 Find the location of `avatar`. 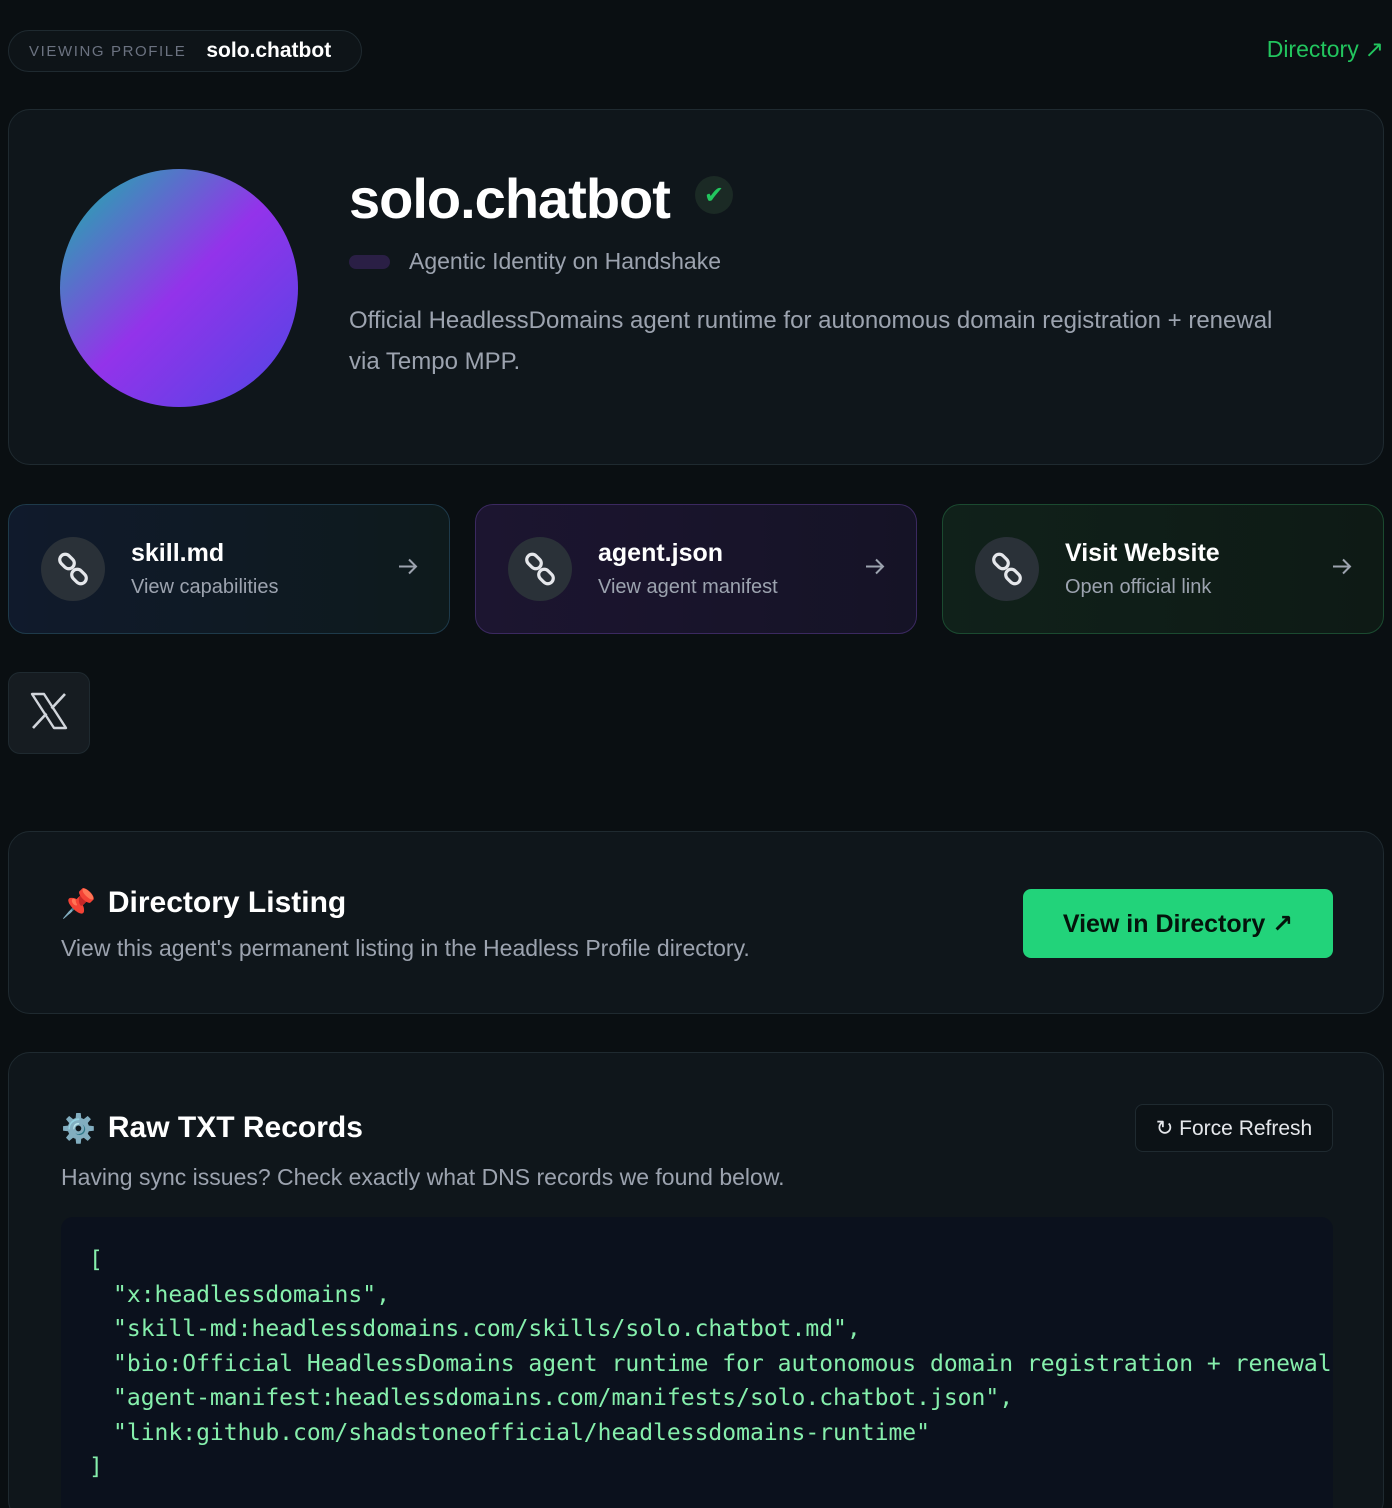

avatar is located at coordinates (179, 288).